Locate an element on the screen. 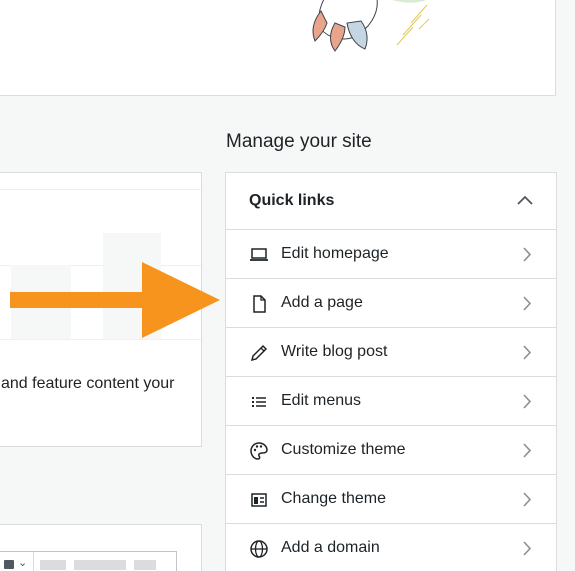 The height and width of the screenshot is (571, 575). chevron-down-icon: ⌄ is located at coordinates (22, 562).